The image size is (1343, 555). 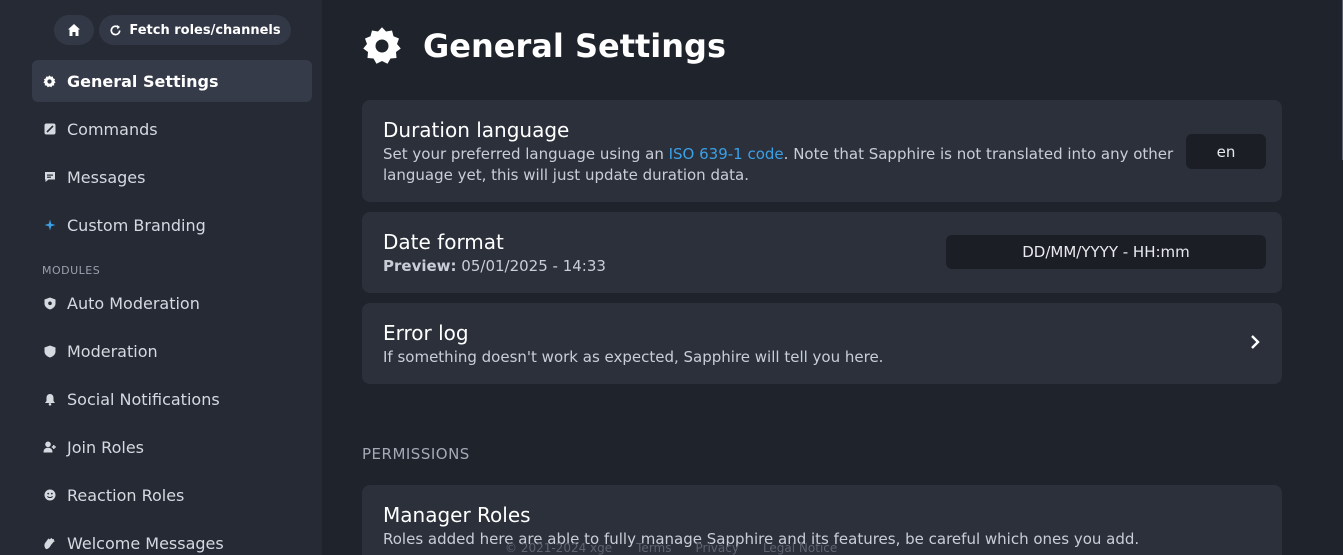 I want to click on sidebar-item-label: Social Notifications, so click(x=143, y=399).